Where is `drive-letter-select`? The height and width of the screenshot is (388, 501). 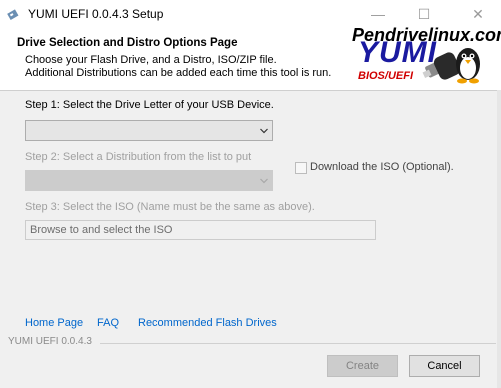 drive-letter-select is located at coordinates (149, 130).